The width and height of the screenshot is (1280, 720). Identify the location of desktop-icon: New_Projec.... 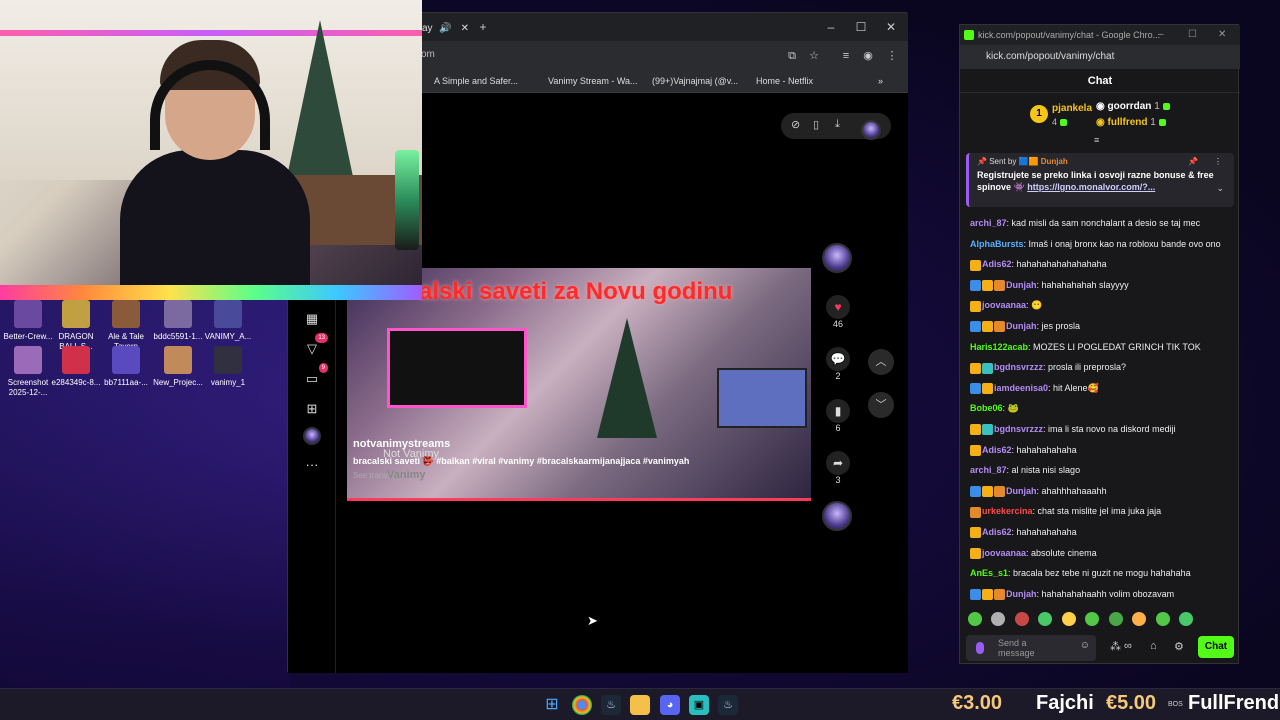
(178, 367).